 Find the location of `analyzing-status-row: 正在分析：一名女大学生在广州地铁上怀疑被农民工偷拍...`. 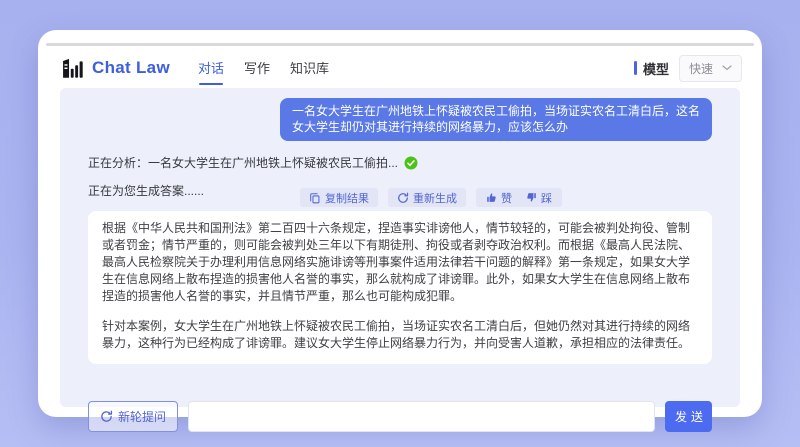

analyzing-status-row: 正在分析：一名女大学生在广州地铁上怀疑被农民工偷拍... is located at coordinates (400, 162).